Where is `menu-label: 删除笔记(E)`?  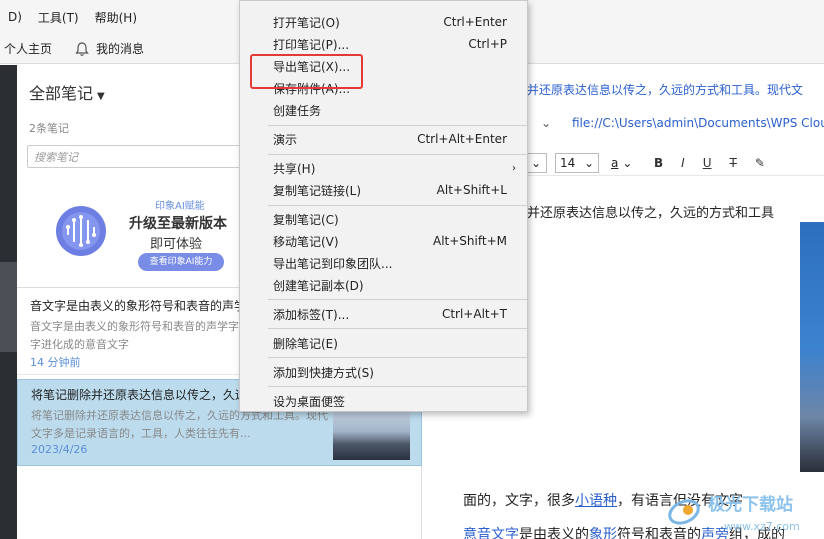
menu-label: 删除笔记(E) is located at coordinates (305, 343).